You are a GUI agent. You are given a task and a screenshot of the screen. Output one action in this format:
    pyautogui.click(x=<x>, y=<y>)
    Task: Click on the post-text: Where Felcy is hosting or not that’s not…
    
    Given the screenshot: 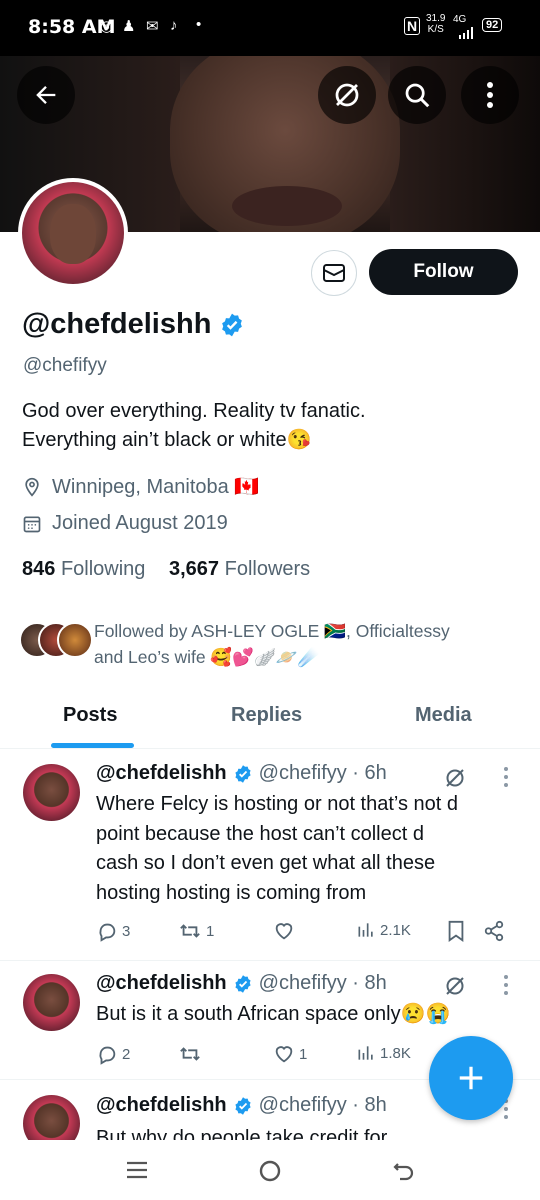 What is the action you would take?
    pyautogui.click(x=277, y=848)
    